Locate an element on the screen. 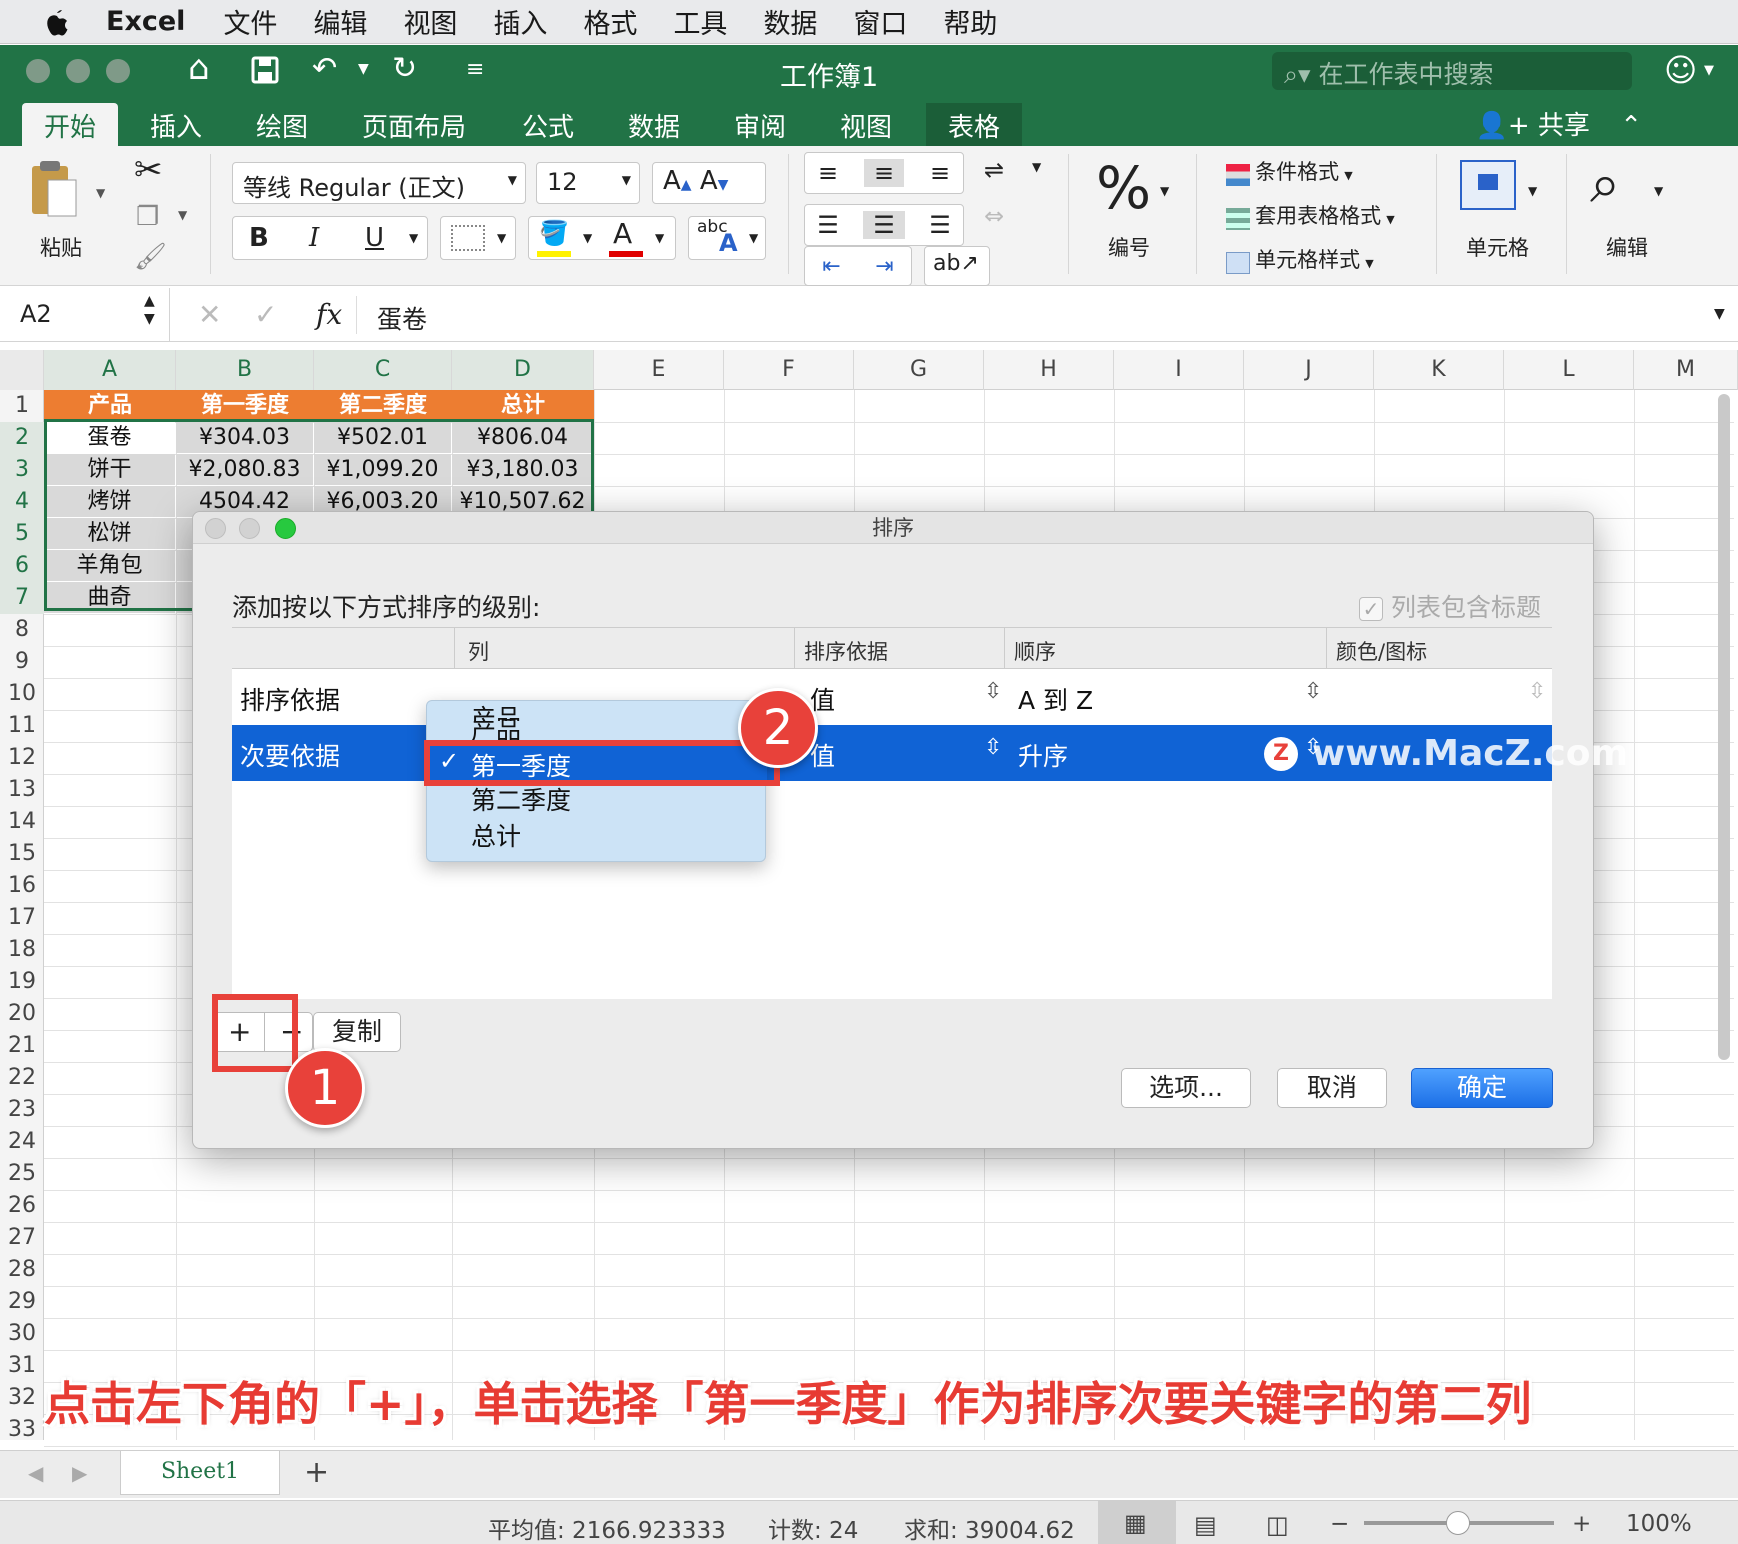 Image resolution: width=1738 pixels, height=1544 pixels. customize-toolbar-icon: ≡ is located at coordinates (475, 69).